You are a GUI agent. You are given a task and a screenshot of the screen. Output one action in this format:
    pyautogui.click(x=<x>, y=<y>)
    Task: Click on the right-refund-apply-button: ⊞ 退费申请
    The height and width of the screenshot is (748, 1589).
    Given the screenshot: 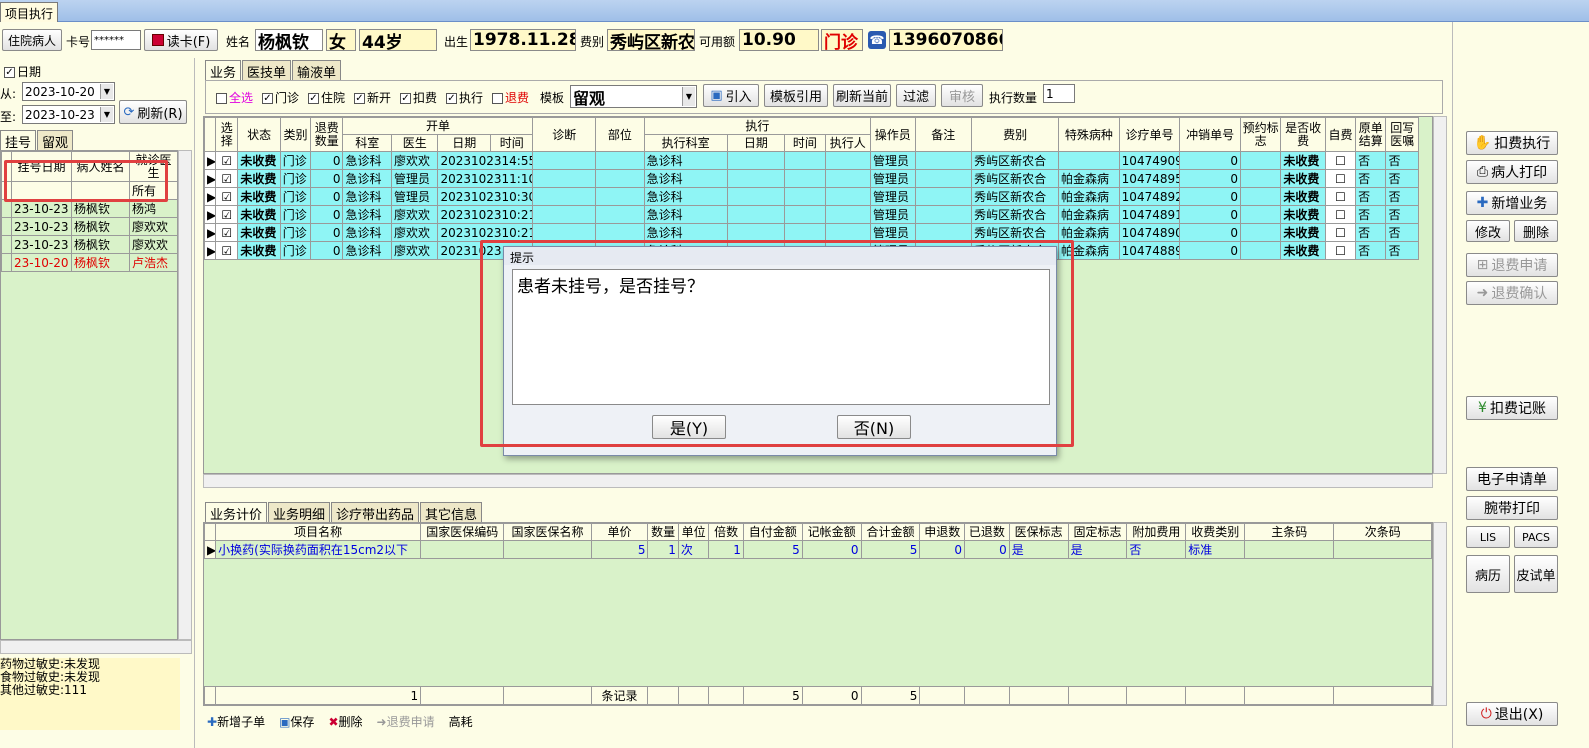 What is the action you would take?
    pyautogui.click(x=1512, y=265)
    